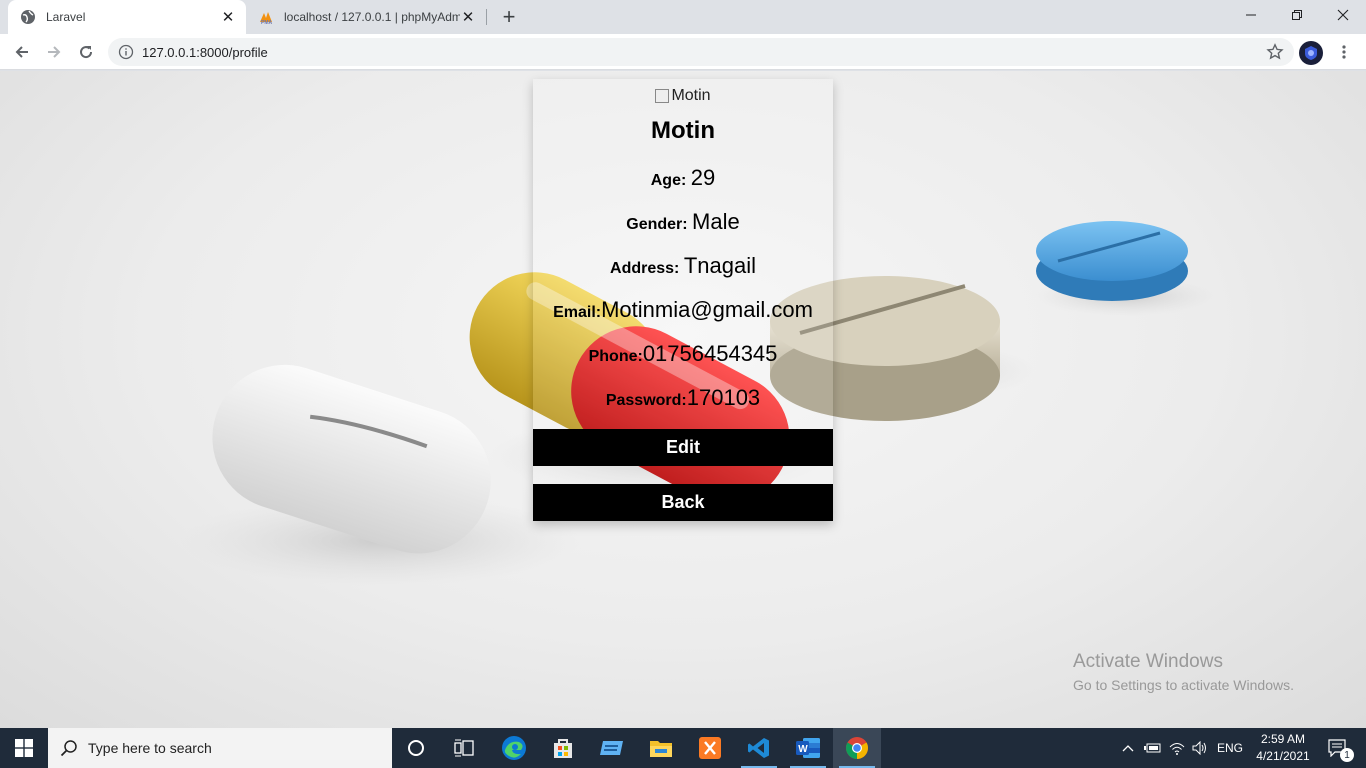 The image size is (1366, 768). What do you see at coordinates (486, 17) in the screenshot?
I see `tab-separator` at bounding box center [486, 17].